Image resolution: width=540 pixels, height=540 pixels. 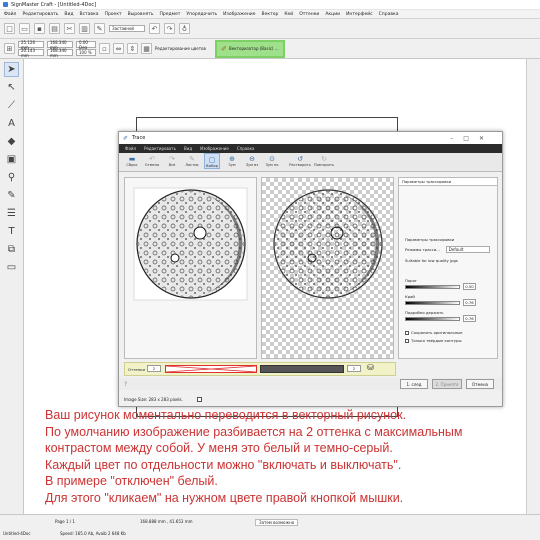 I want to click on new-file-icon: □, so click(x=9, y=28).